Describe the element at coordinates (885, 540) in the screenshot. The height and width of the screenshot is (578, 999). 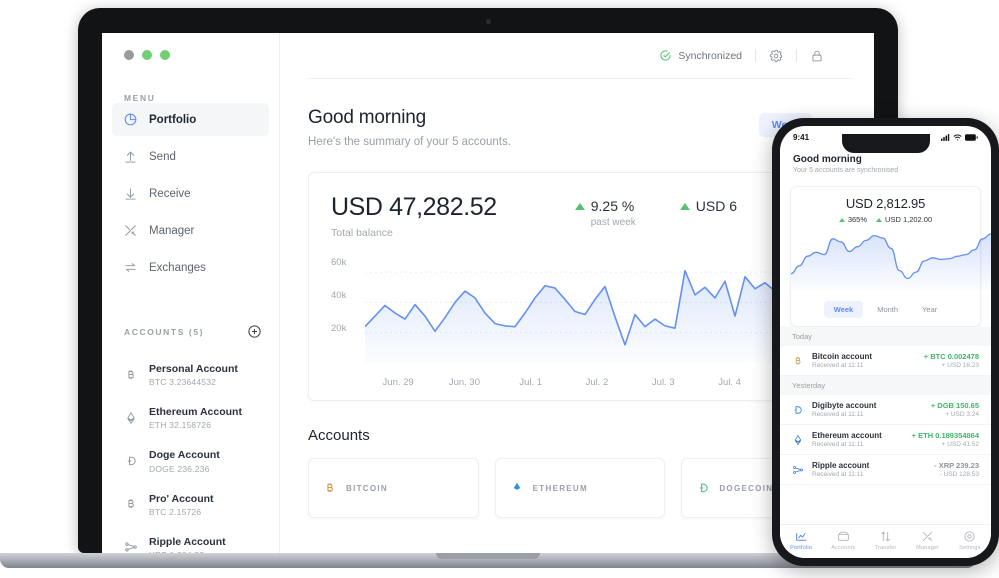
I see `phone-nav-transfer: Transfer` at that location.